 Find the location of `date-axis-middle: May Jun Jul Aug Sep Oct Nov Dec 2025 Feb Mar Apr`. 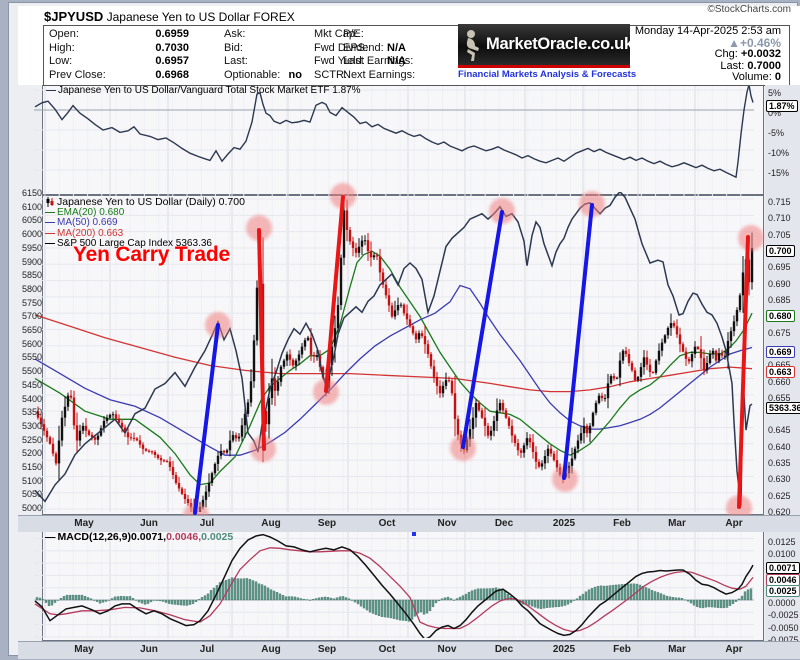

date-axis-middle: May Jun Jul Aug Sep Oct Nov Dec 2025 Feb Mar Apr is located at coordinates (409, 523).